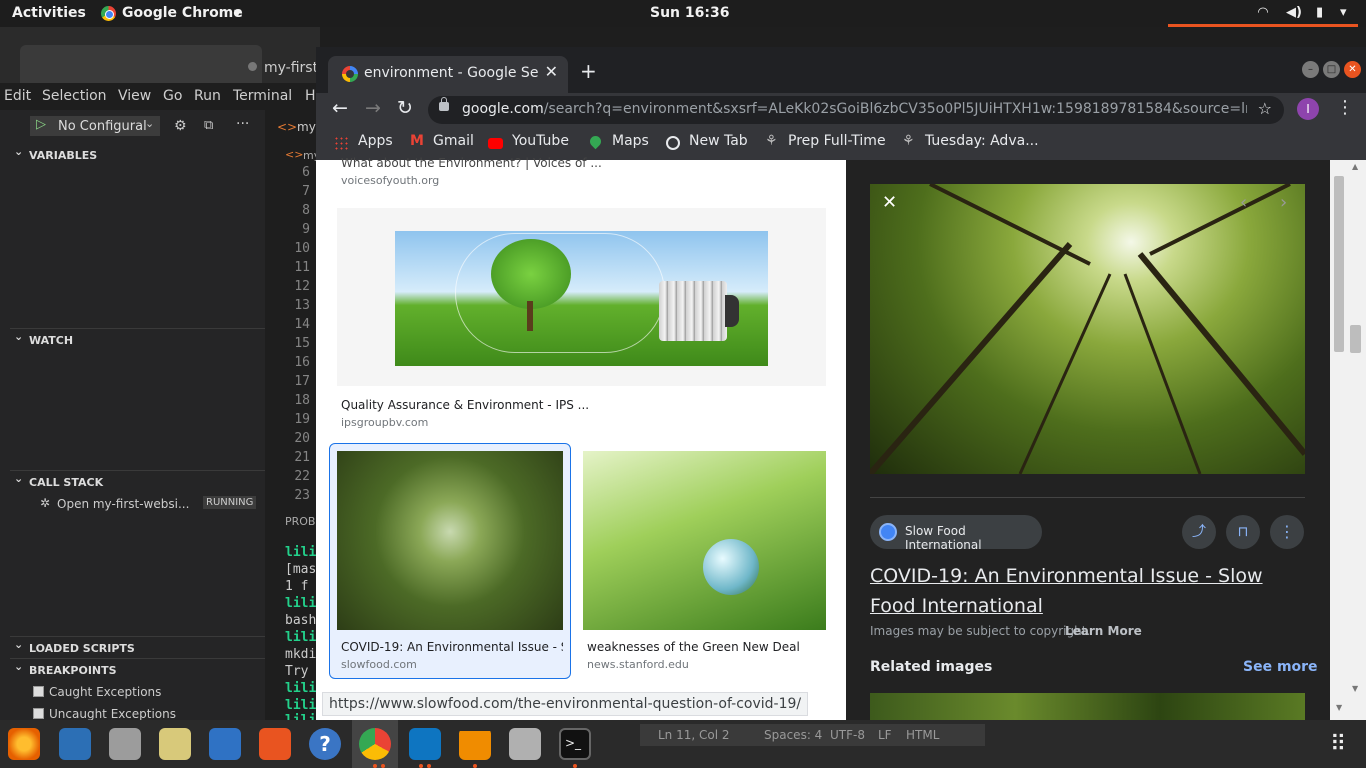  I want to click on writer-icon, so click(225, 744).